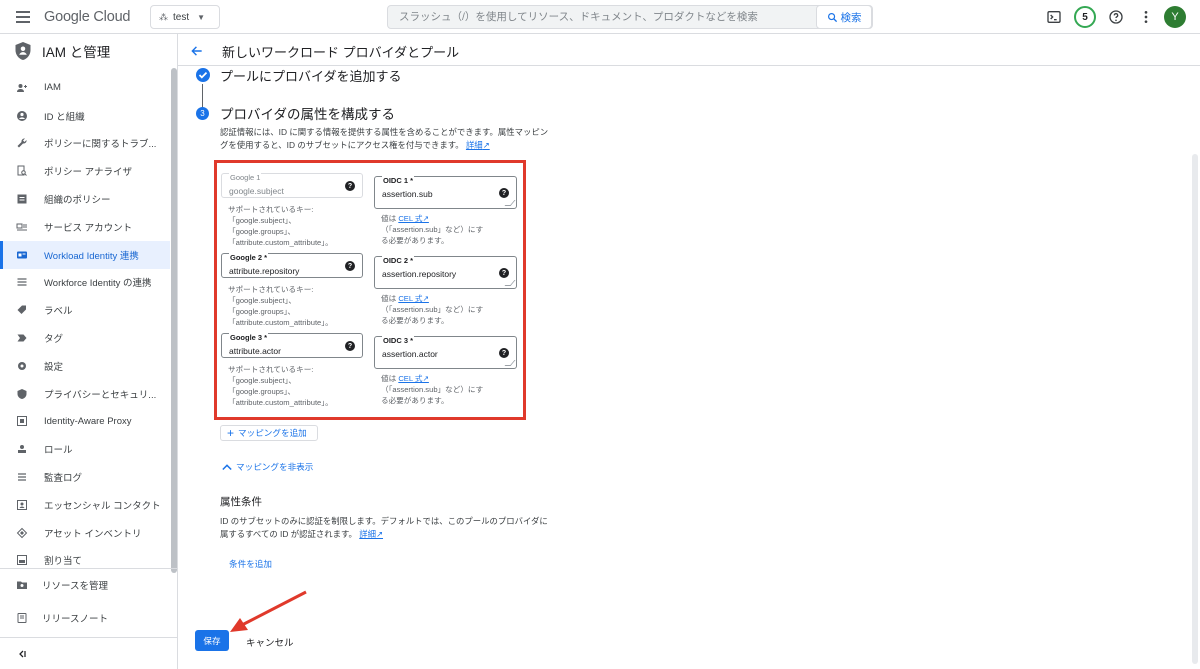 The height and width of the screenshot is (669, 1200). What do you see at coordinates (1146, 17) in the screenshot?
I see `more-vert-icon` at bounding box center [1146, 17].